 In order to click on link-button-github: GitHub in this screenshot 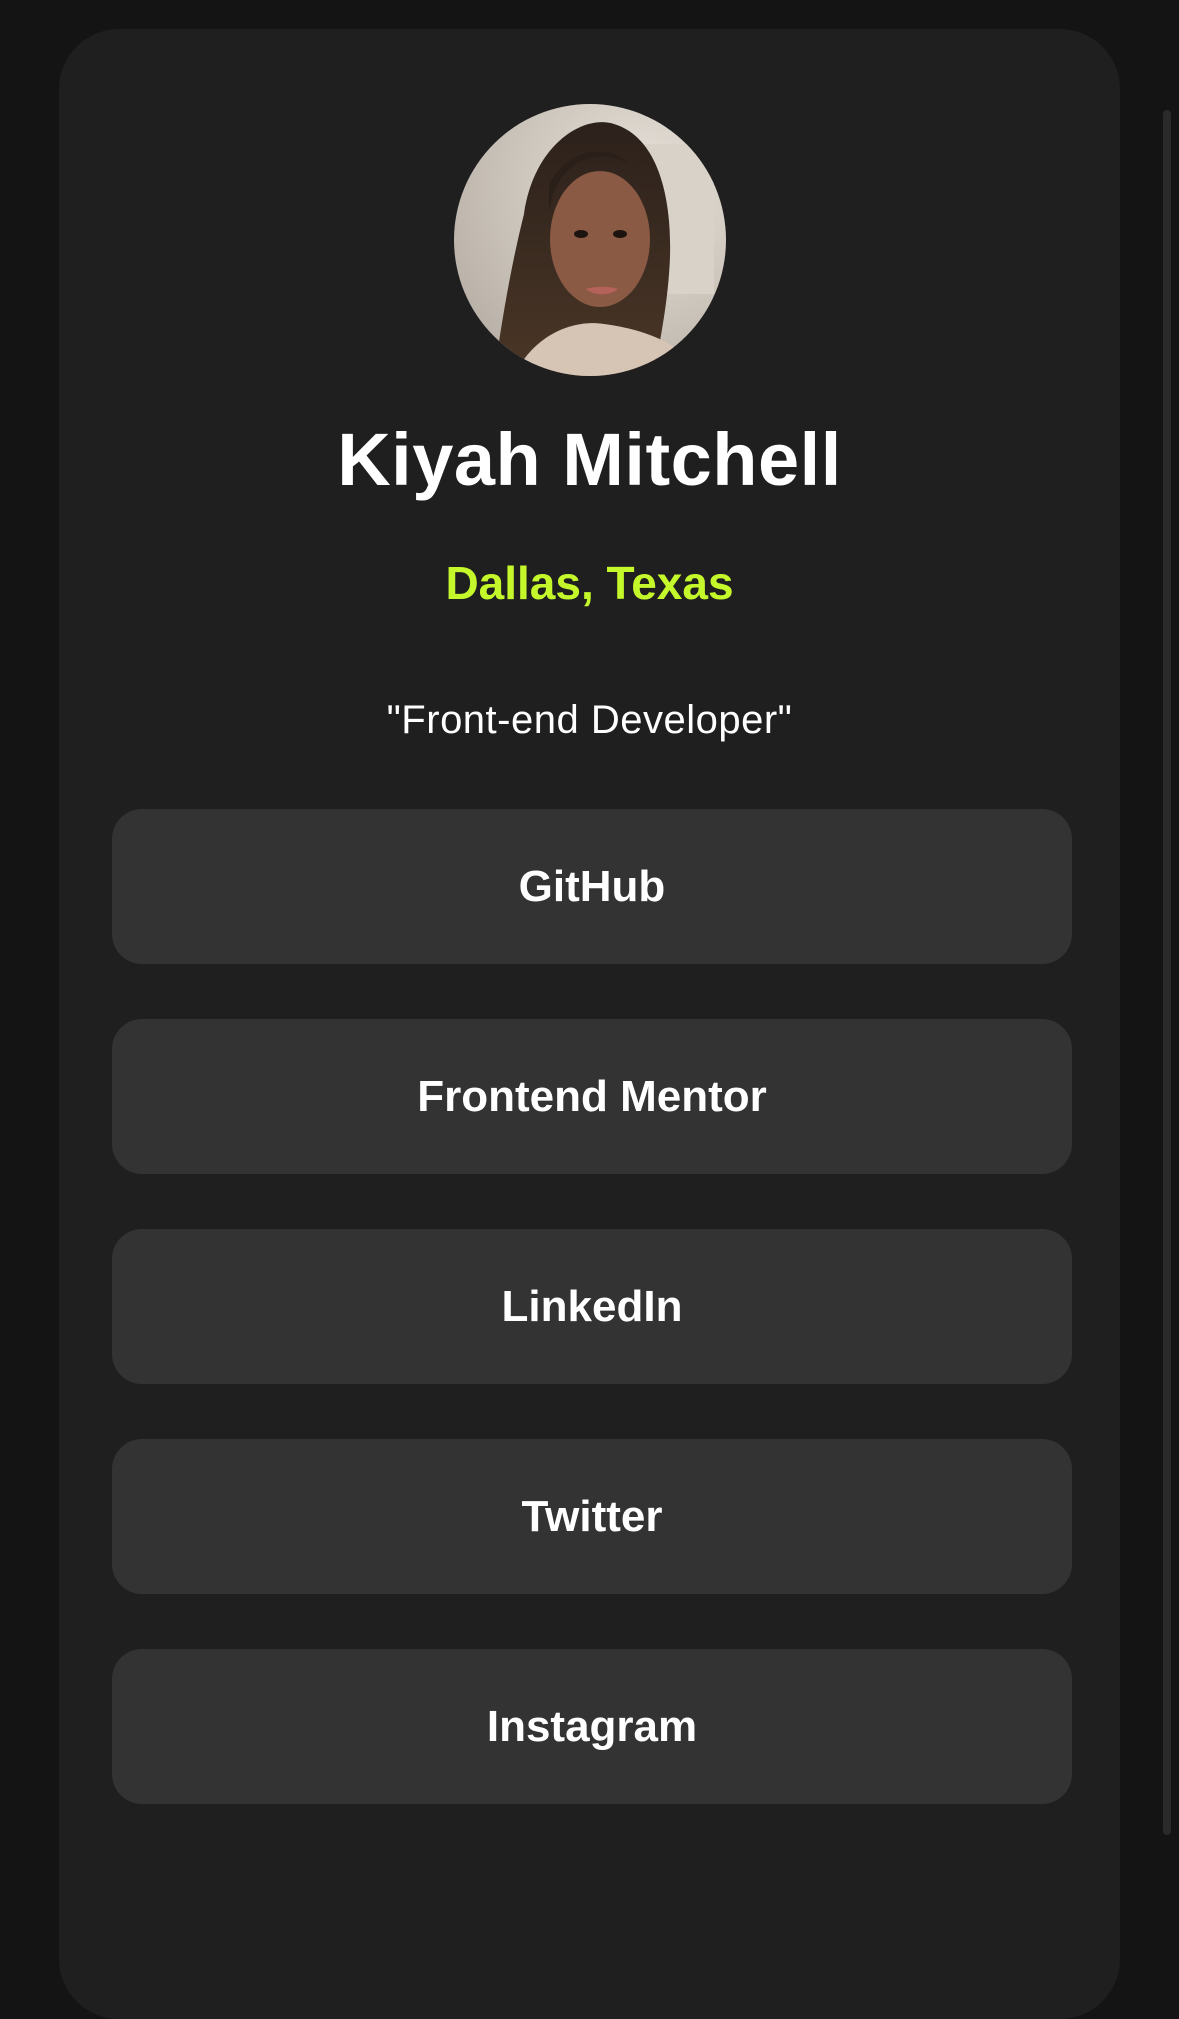, I will do `click(592, 886)`.